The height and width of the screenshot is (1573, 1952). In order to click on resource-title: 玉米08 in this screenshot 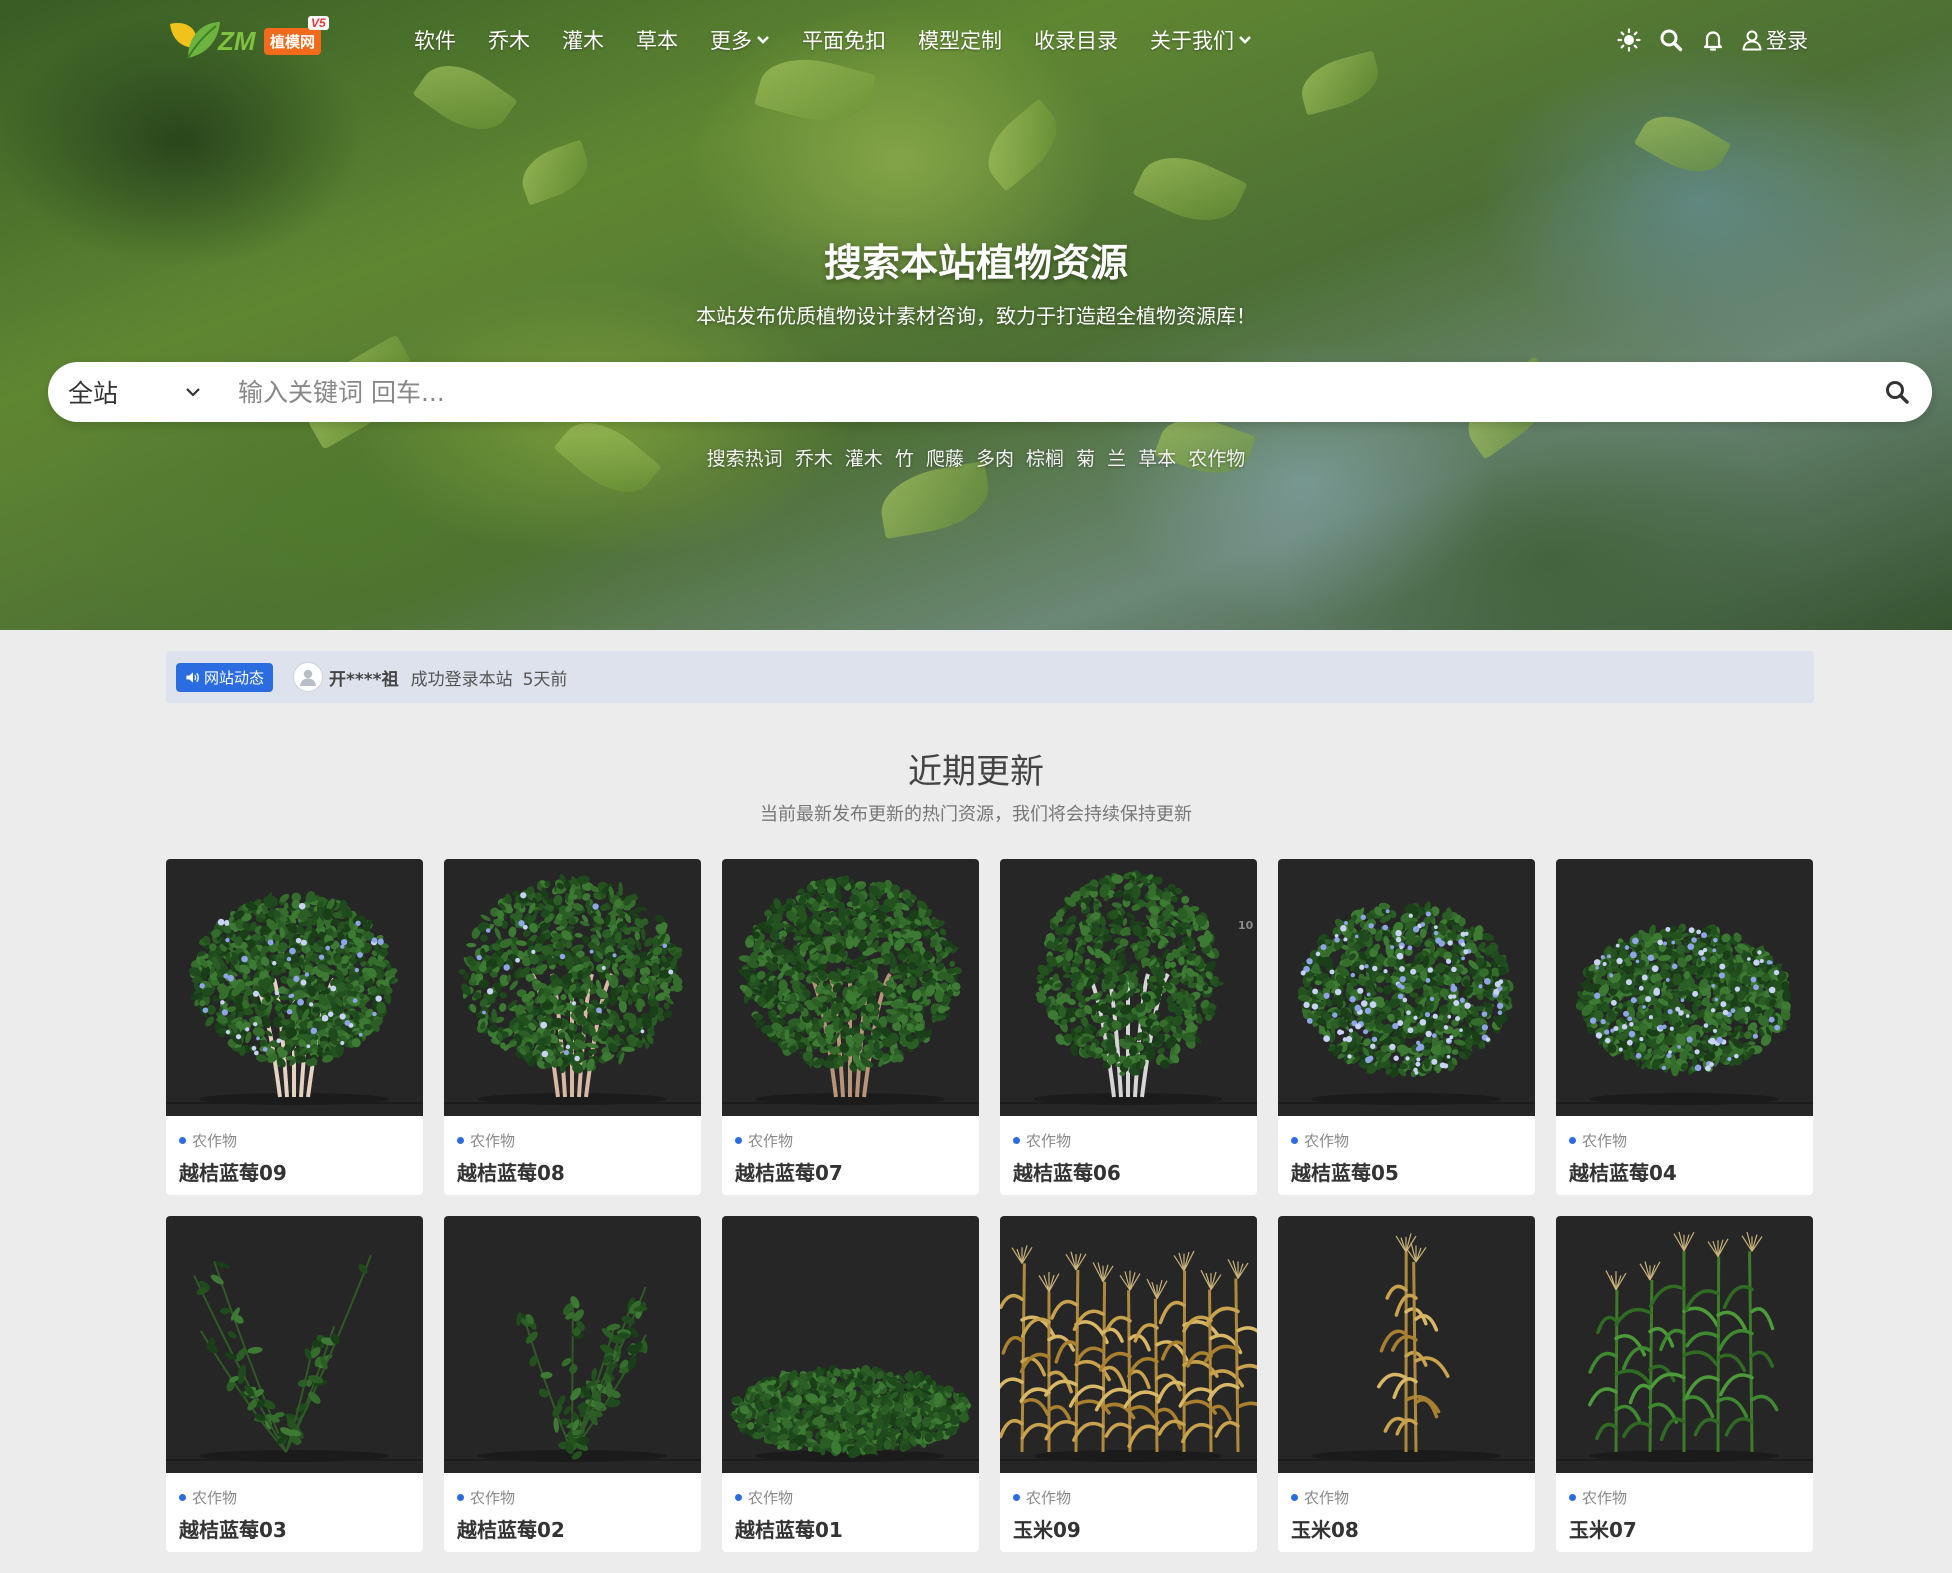, I will do `click(1407, 1528)`.